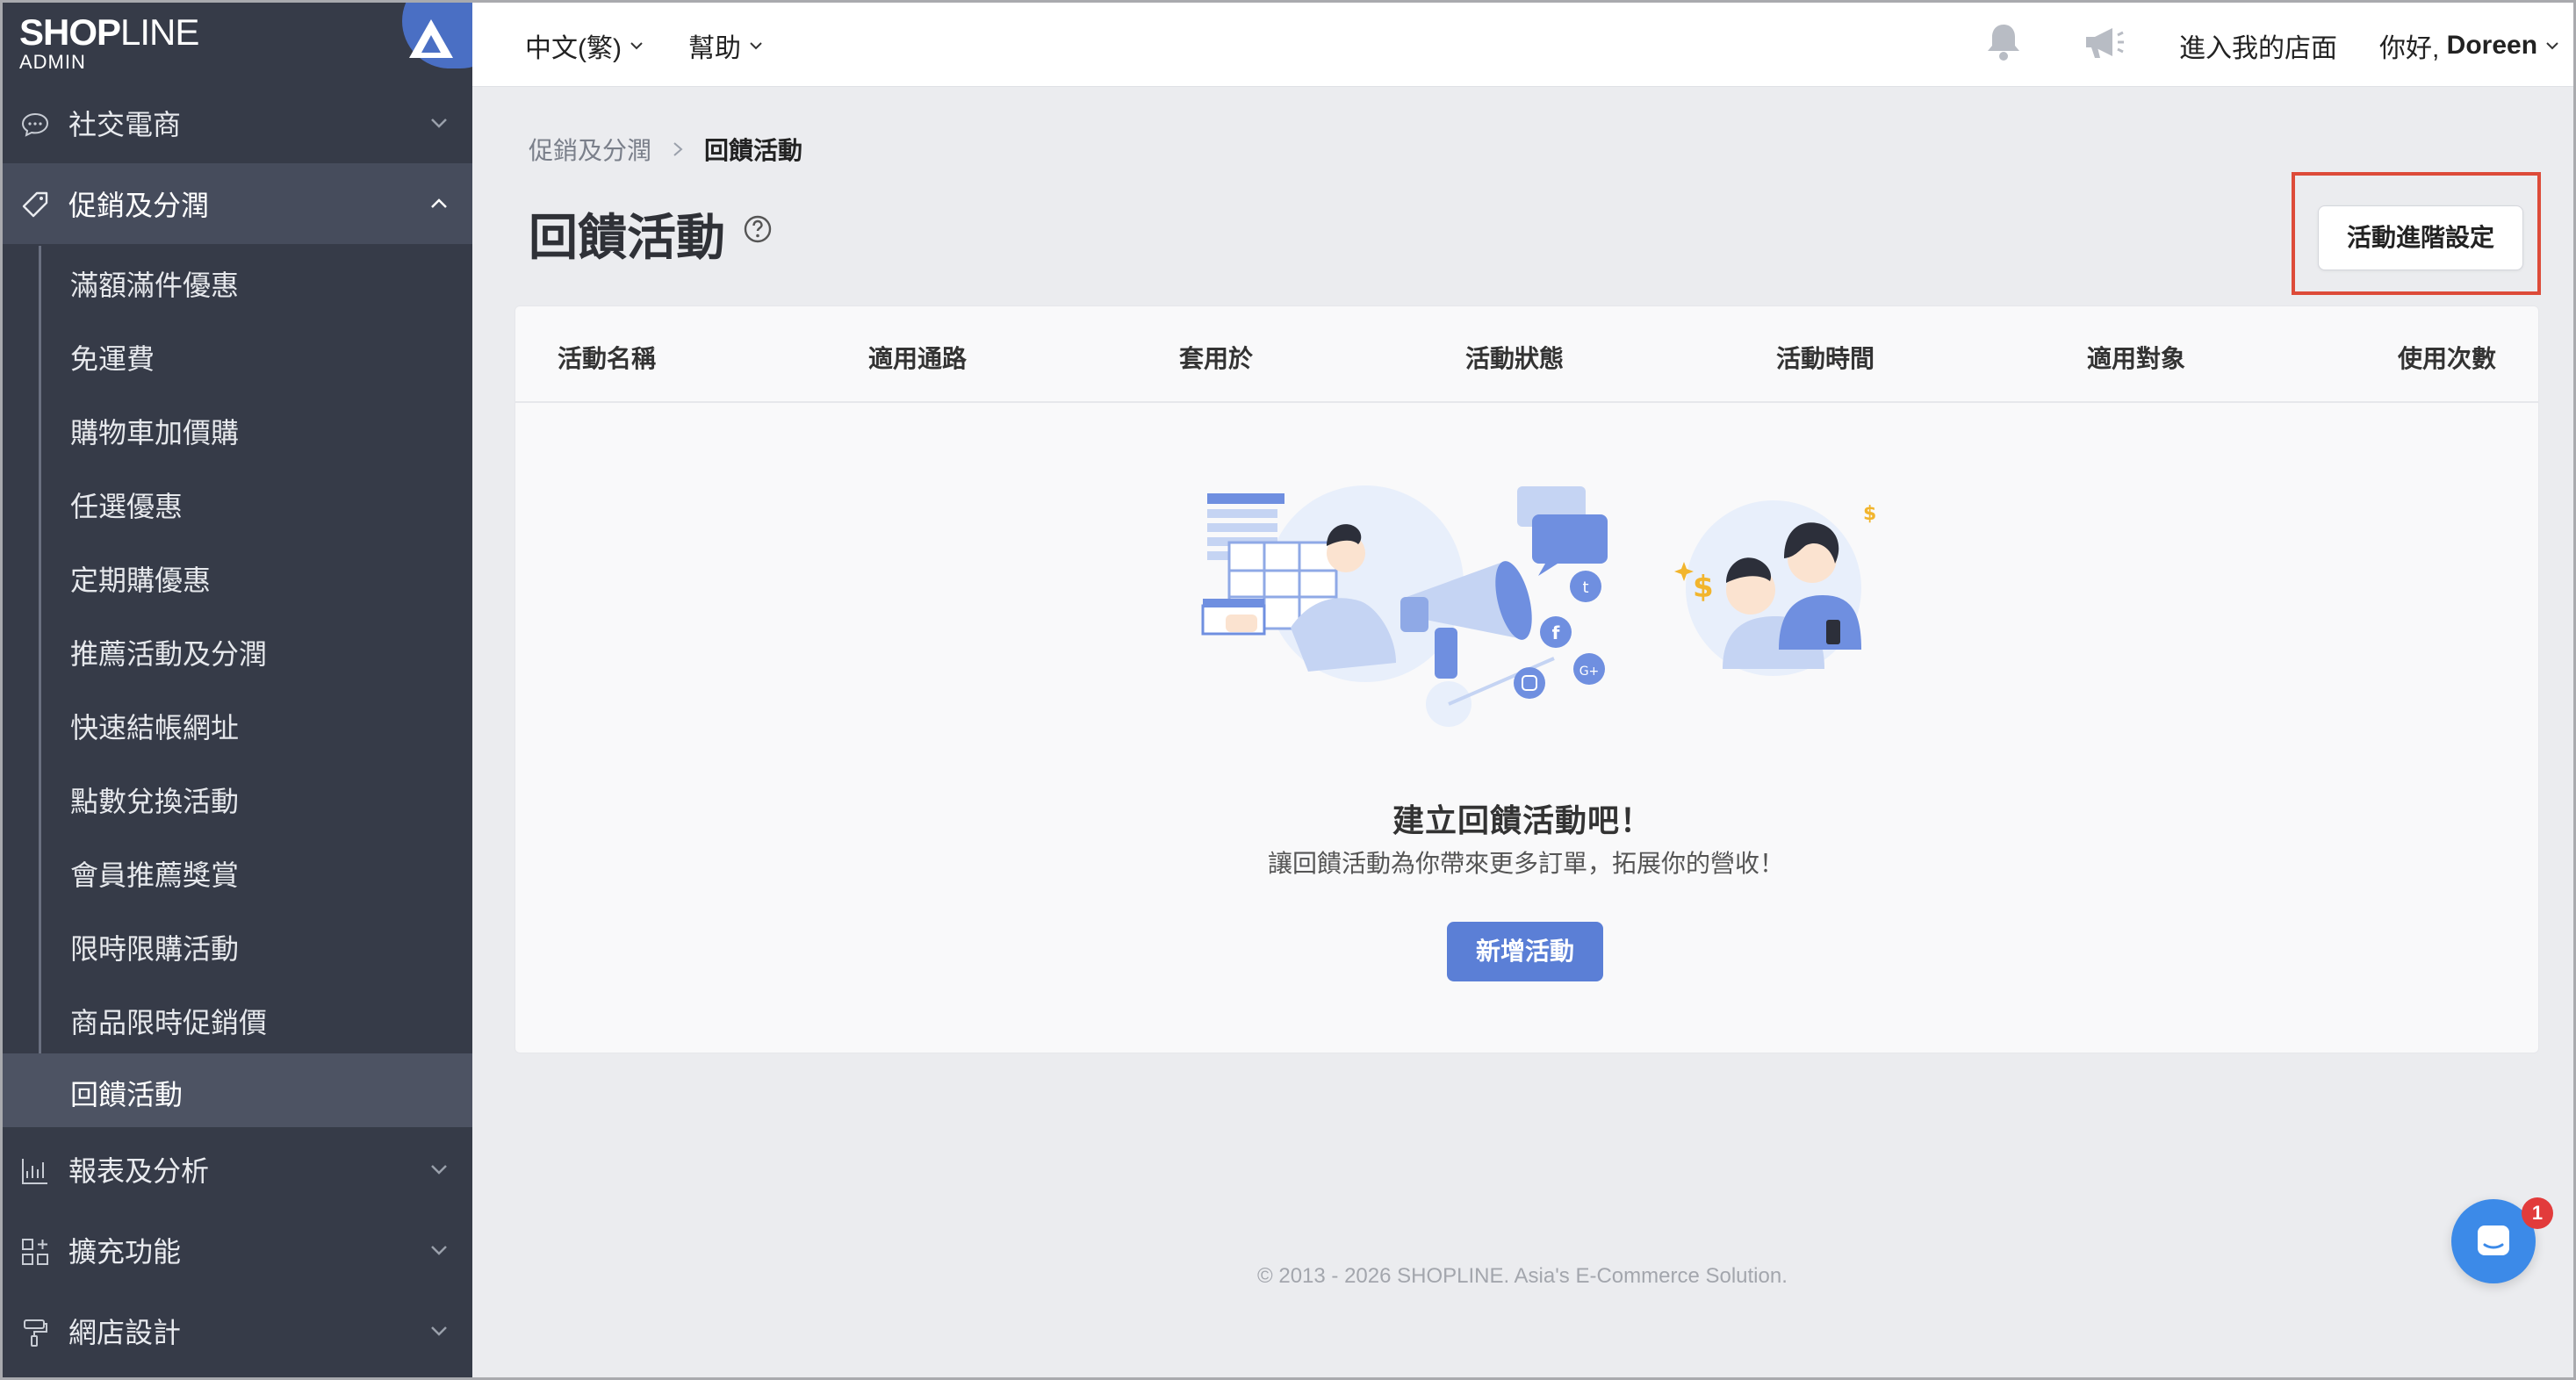 The width and height of the screenshot is (2576, 1380). I want to click on bell-icon, so click(2003, 43).